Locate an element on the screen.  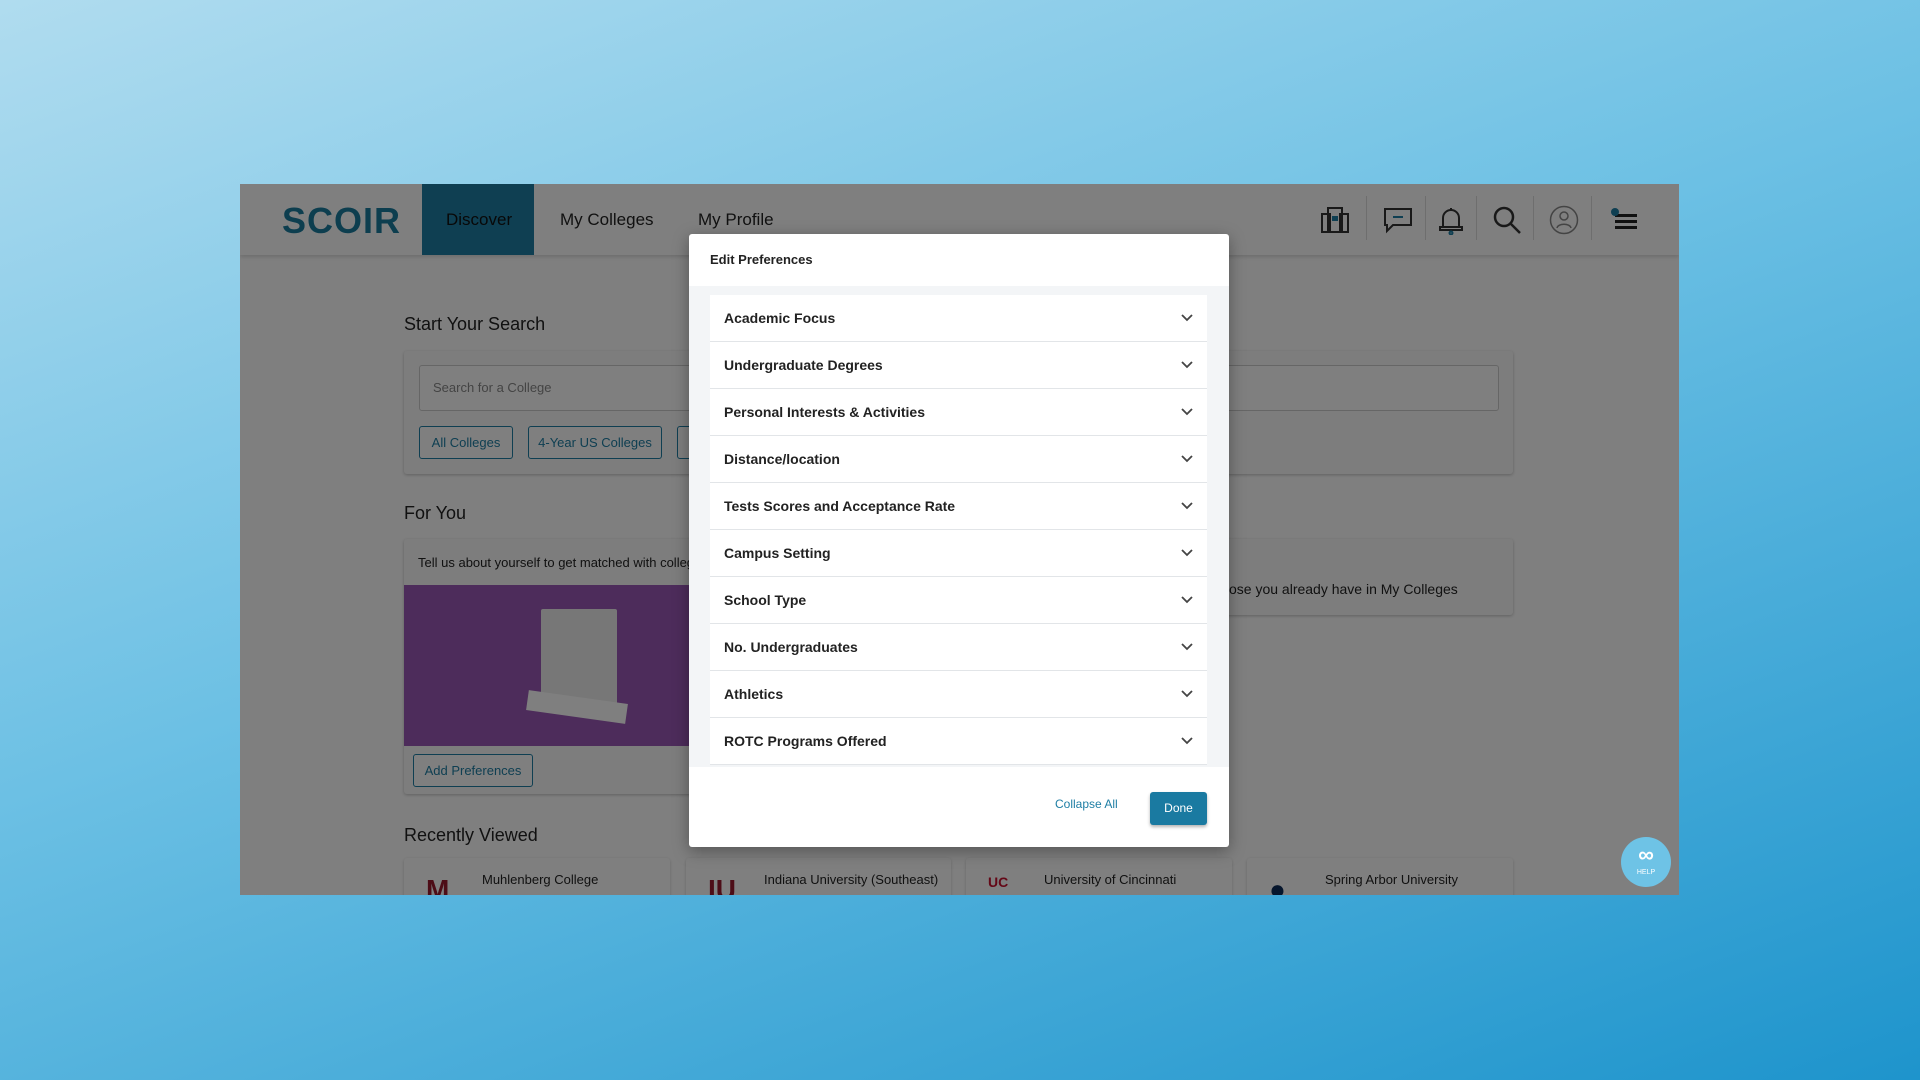
accordion-section: ROTC Programs Offered is located at coordinates (958, 741).